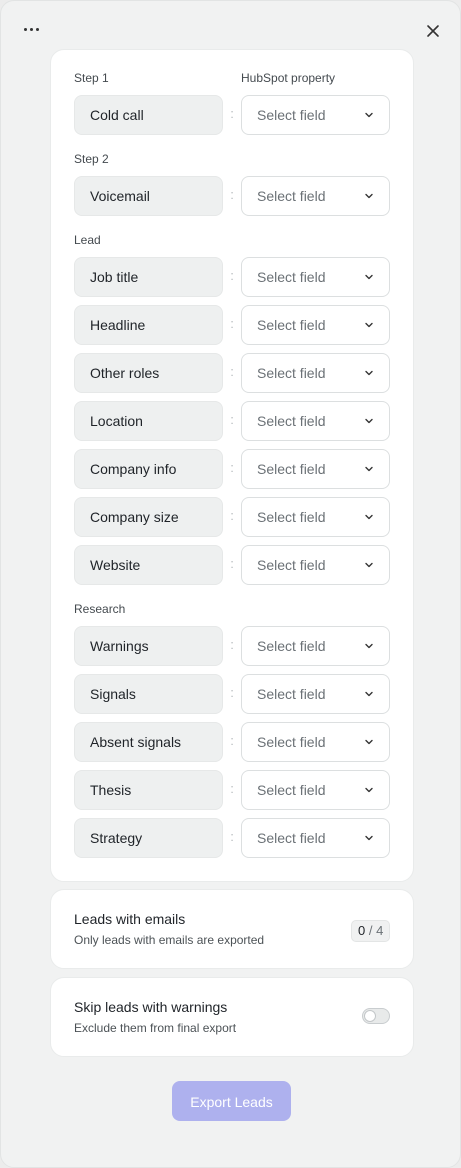 The image size is (461, 1168). What do you see at coordinates (148, 325) in the screenshot?
I see `source-field-label: Headline` at bounding box center [148, 325].